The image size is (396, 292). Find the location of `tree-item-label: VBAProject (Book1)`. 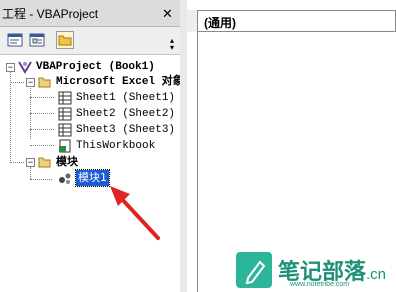

tree-item-label: VBAProject (Book1) is located at coordinates (95, 67).